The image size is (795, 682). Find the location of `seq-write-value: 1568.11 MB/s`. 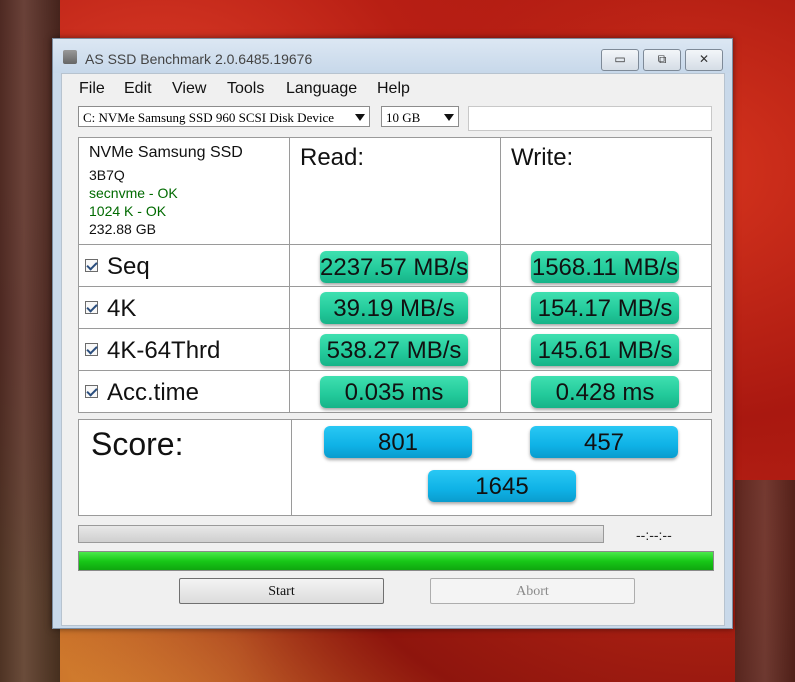

seq-write-value: 1568.11 MB/s is located at coordinates (605, 267).